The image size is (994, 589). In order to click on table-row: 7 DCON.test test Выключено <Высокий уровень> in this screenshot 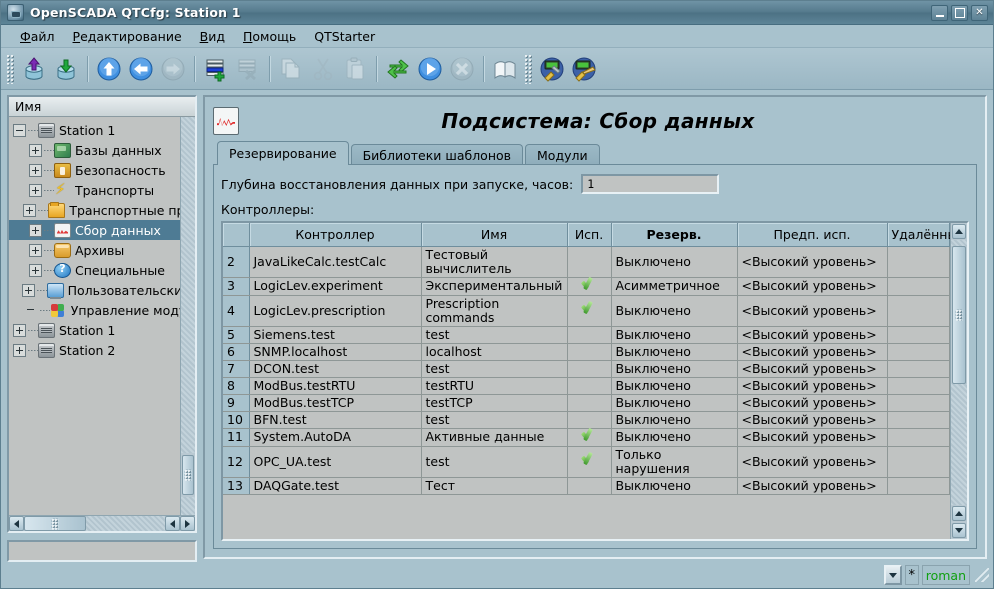, I will do `click(586, 369)`.